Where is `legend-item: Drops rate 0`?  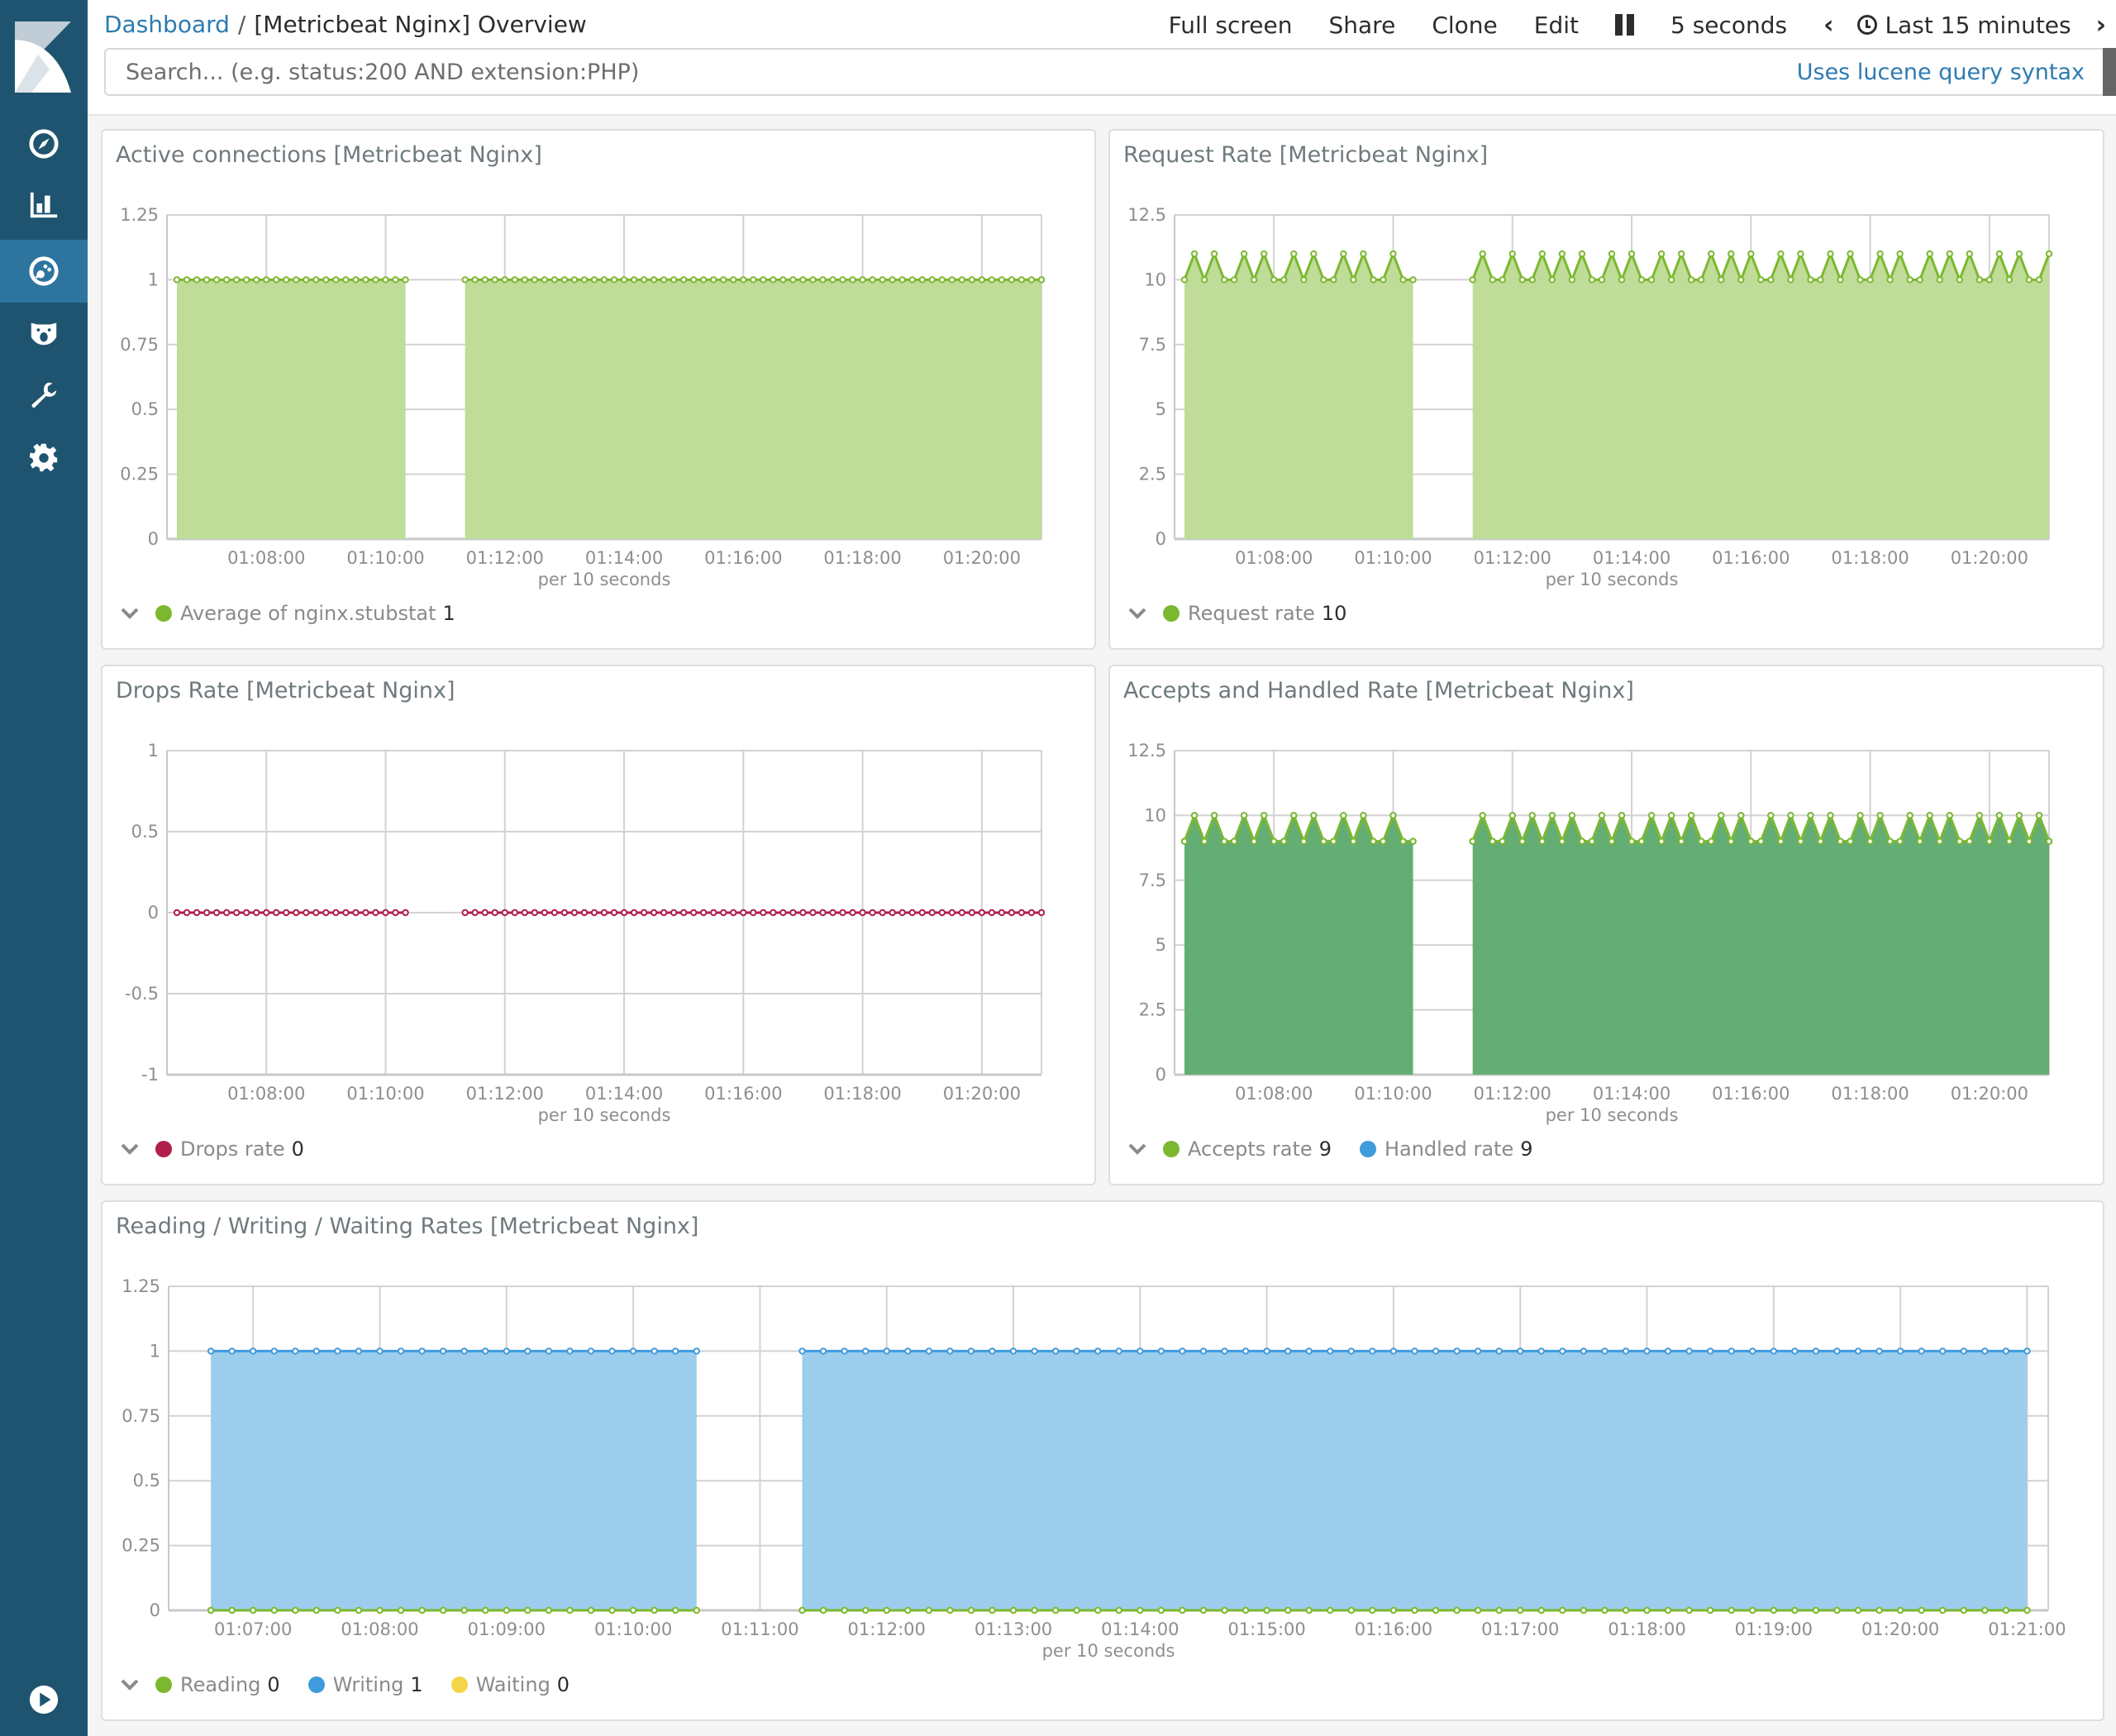
legend-item: Drops rate 0 is located at coordinates (229, 1149).